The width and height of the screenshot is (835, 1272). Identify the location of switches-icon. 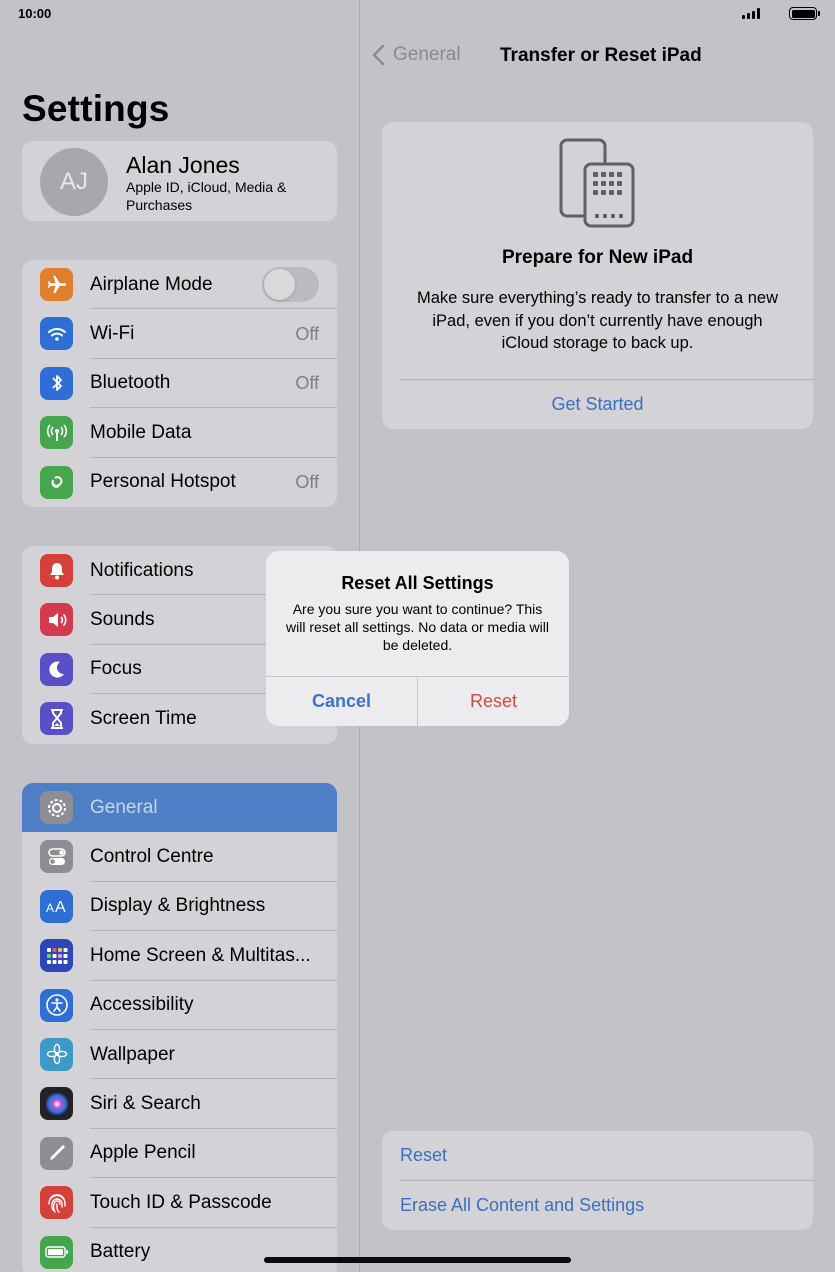
(56, 857).